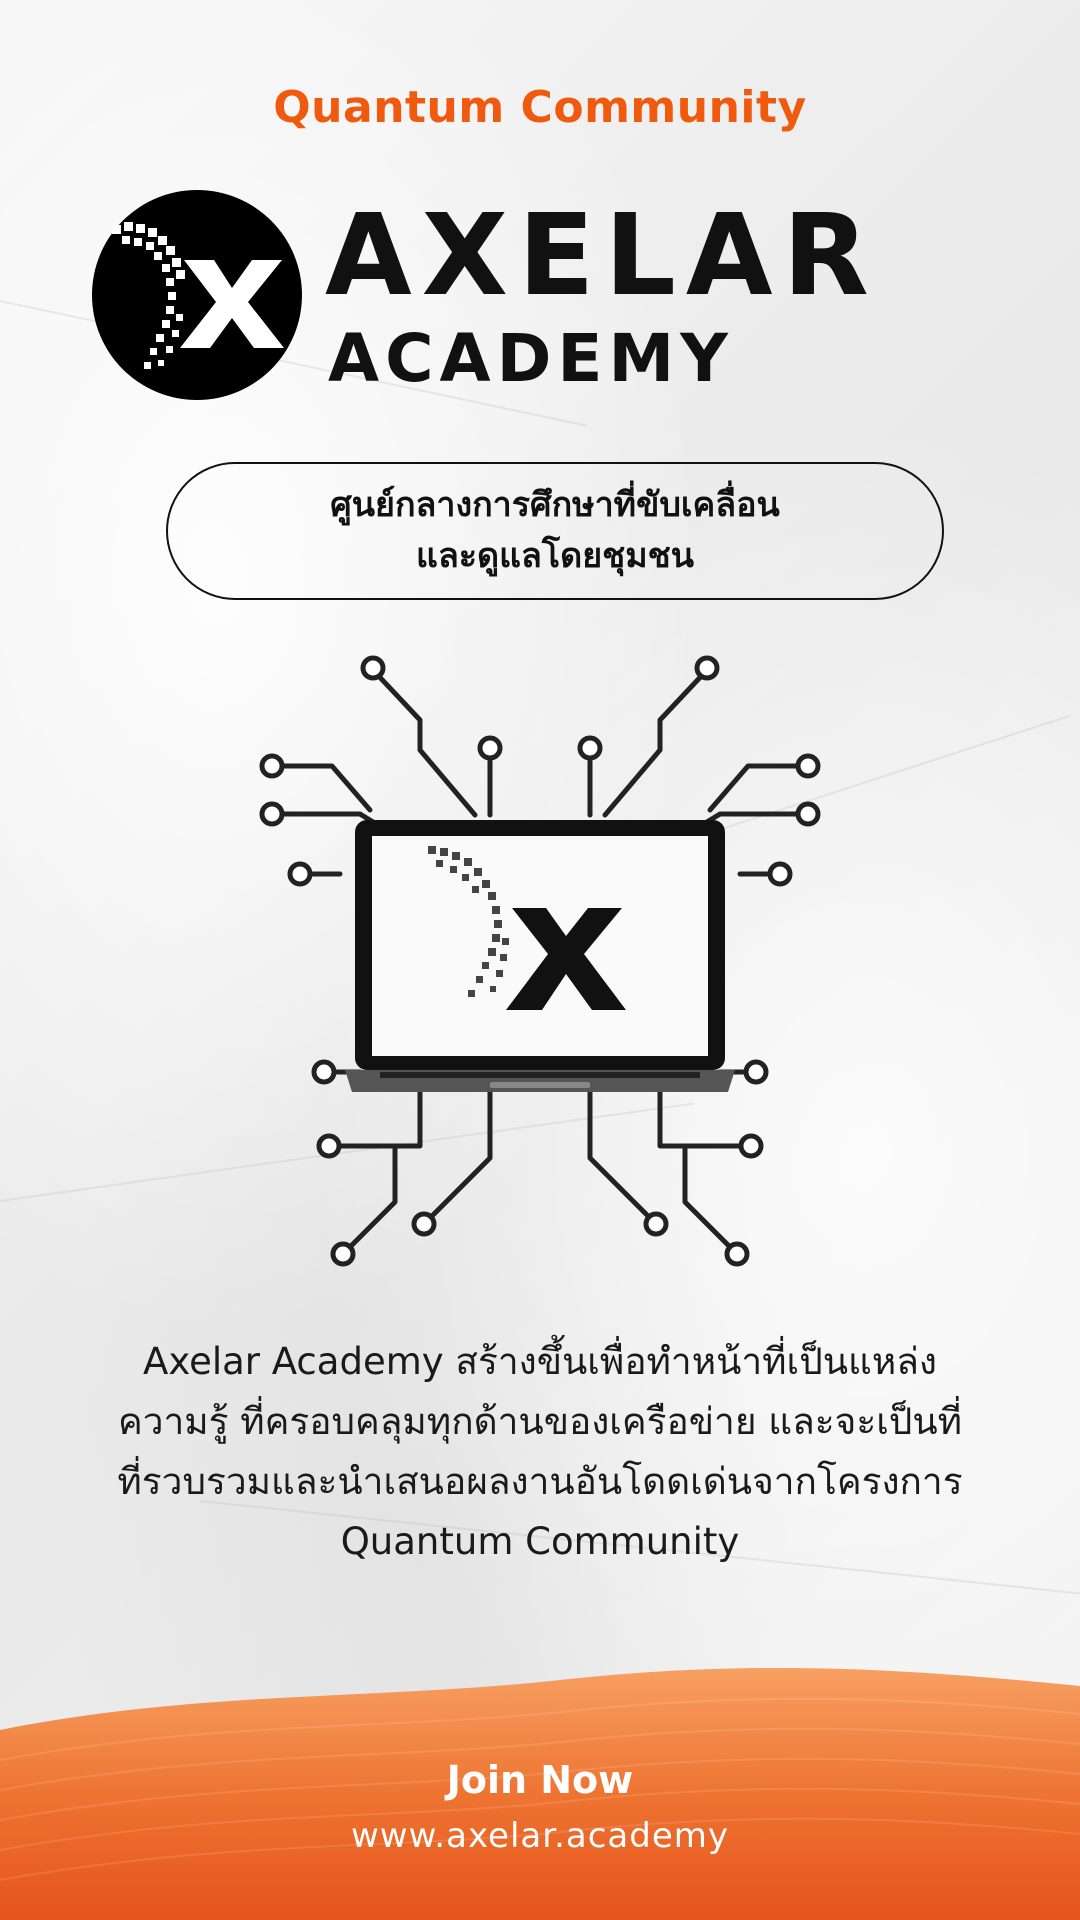 Image resolution: width=1080 pixels, height=1920 pixels. I want to click on brand-subtitle: ACADEMY, so click(531, 358).